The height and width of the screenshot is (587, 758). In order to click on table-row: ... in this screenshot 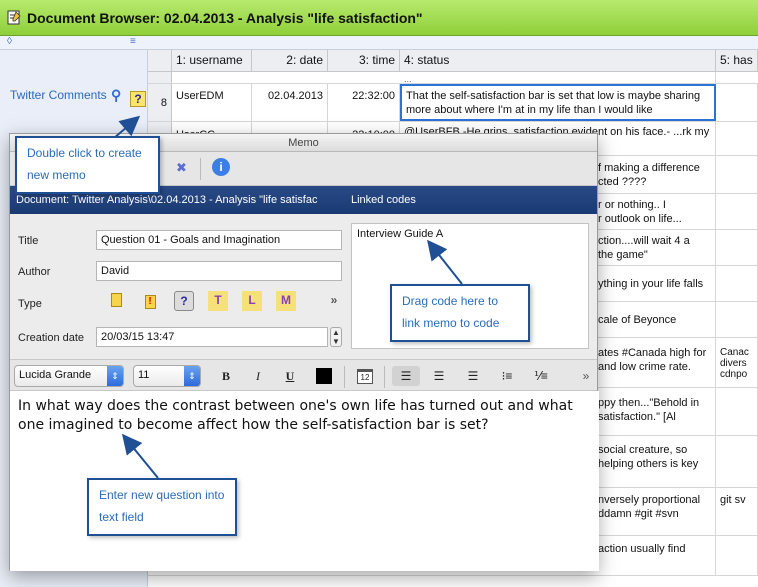, I will do `click(453, 78)`.